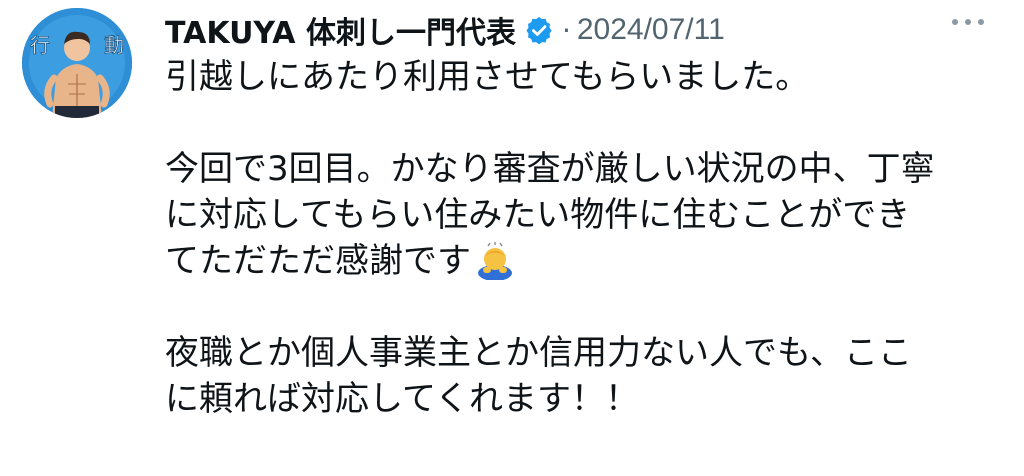 This screenshot has height=476, width=1024. I want to click on avatar-image: 行 動, so click(77, 63).